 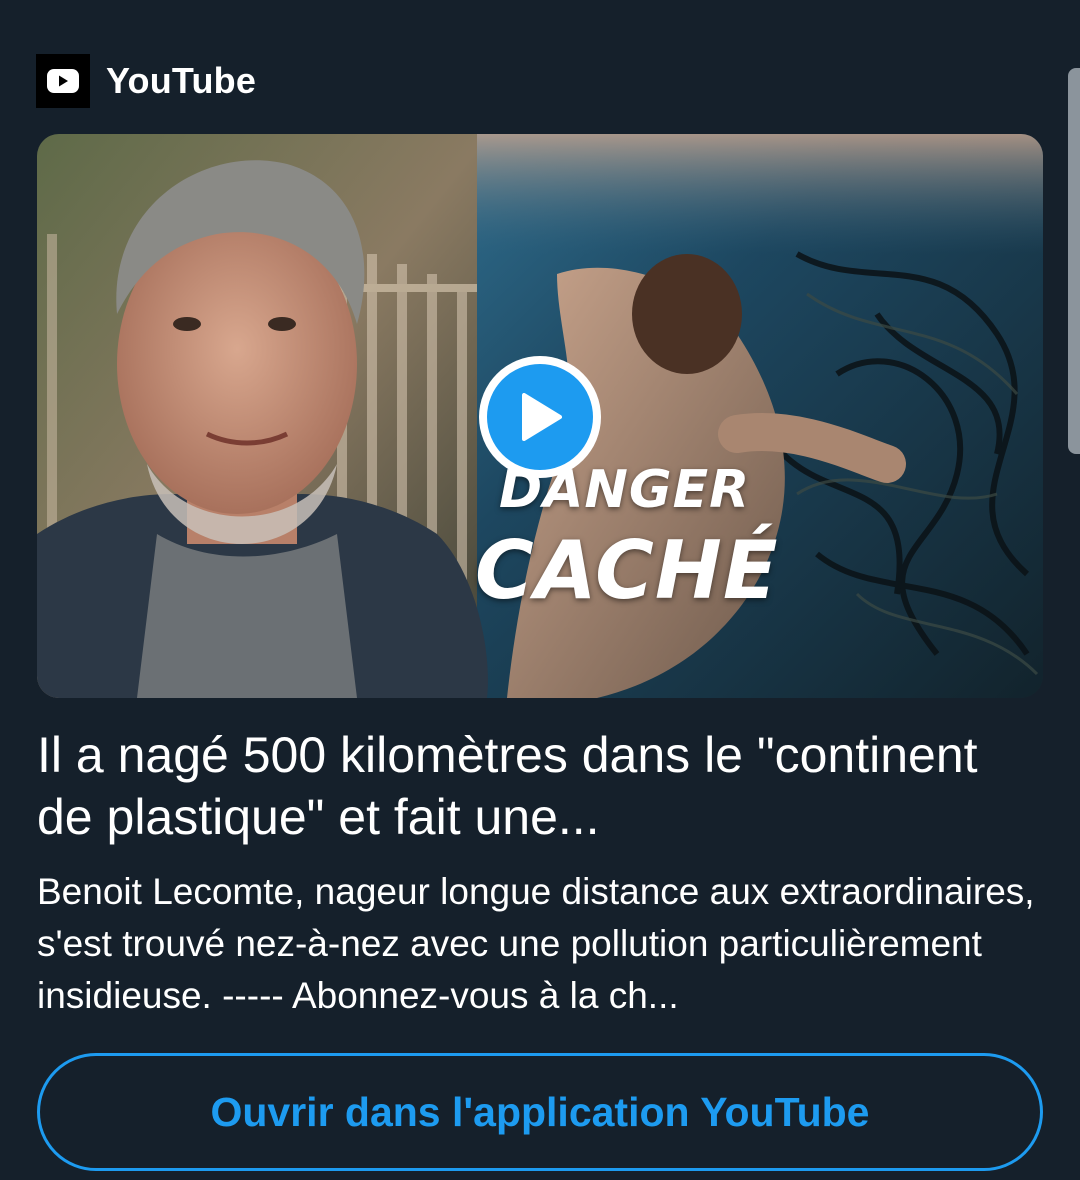 I want to click on play-button, so click(x=540, y=417).